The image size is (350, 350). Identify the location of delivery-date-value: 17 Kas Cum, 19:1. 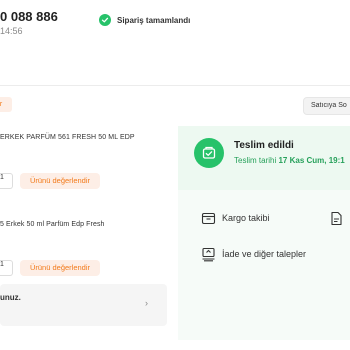
(311, 160).